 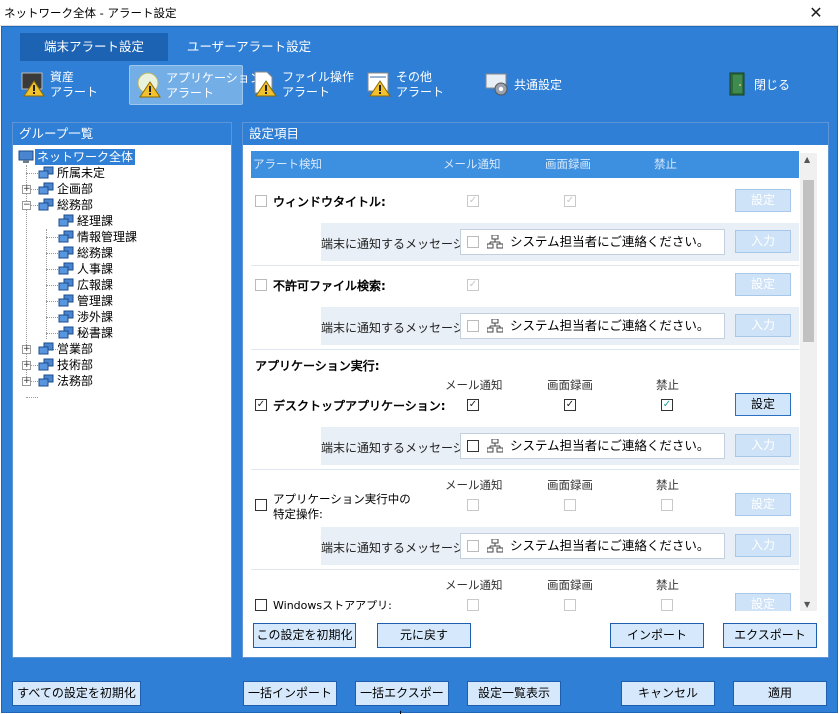 I want to click on settings-scrollbar: ▲ ▼, so click(x=808, y=382).